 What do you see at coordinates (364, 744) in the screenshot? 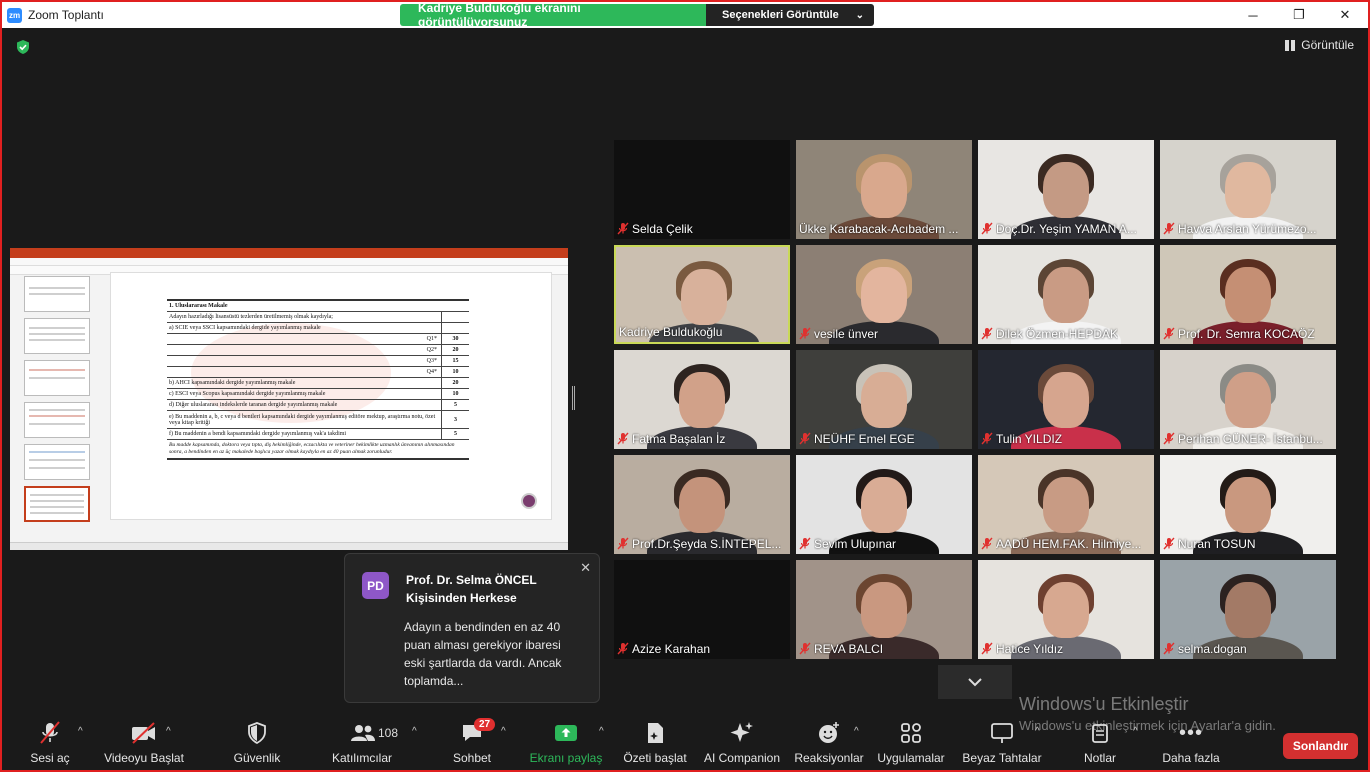
I see `participants-button: 108 Katılımcılar` at bounding box center [364, 744].